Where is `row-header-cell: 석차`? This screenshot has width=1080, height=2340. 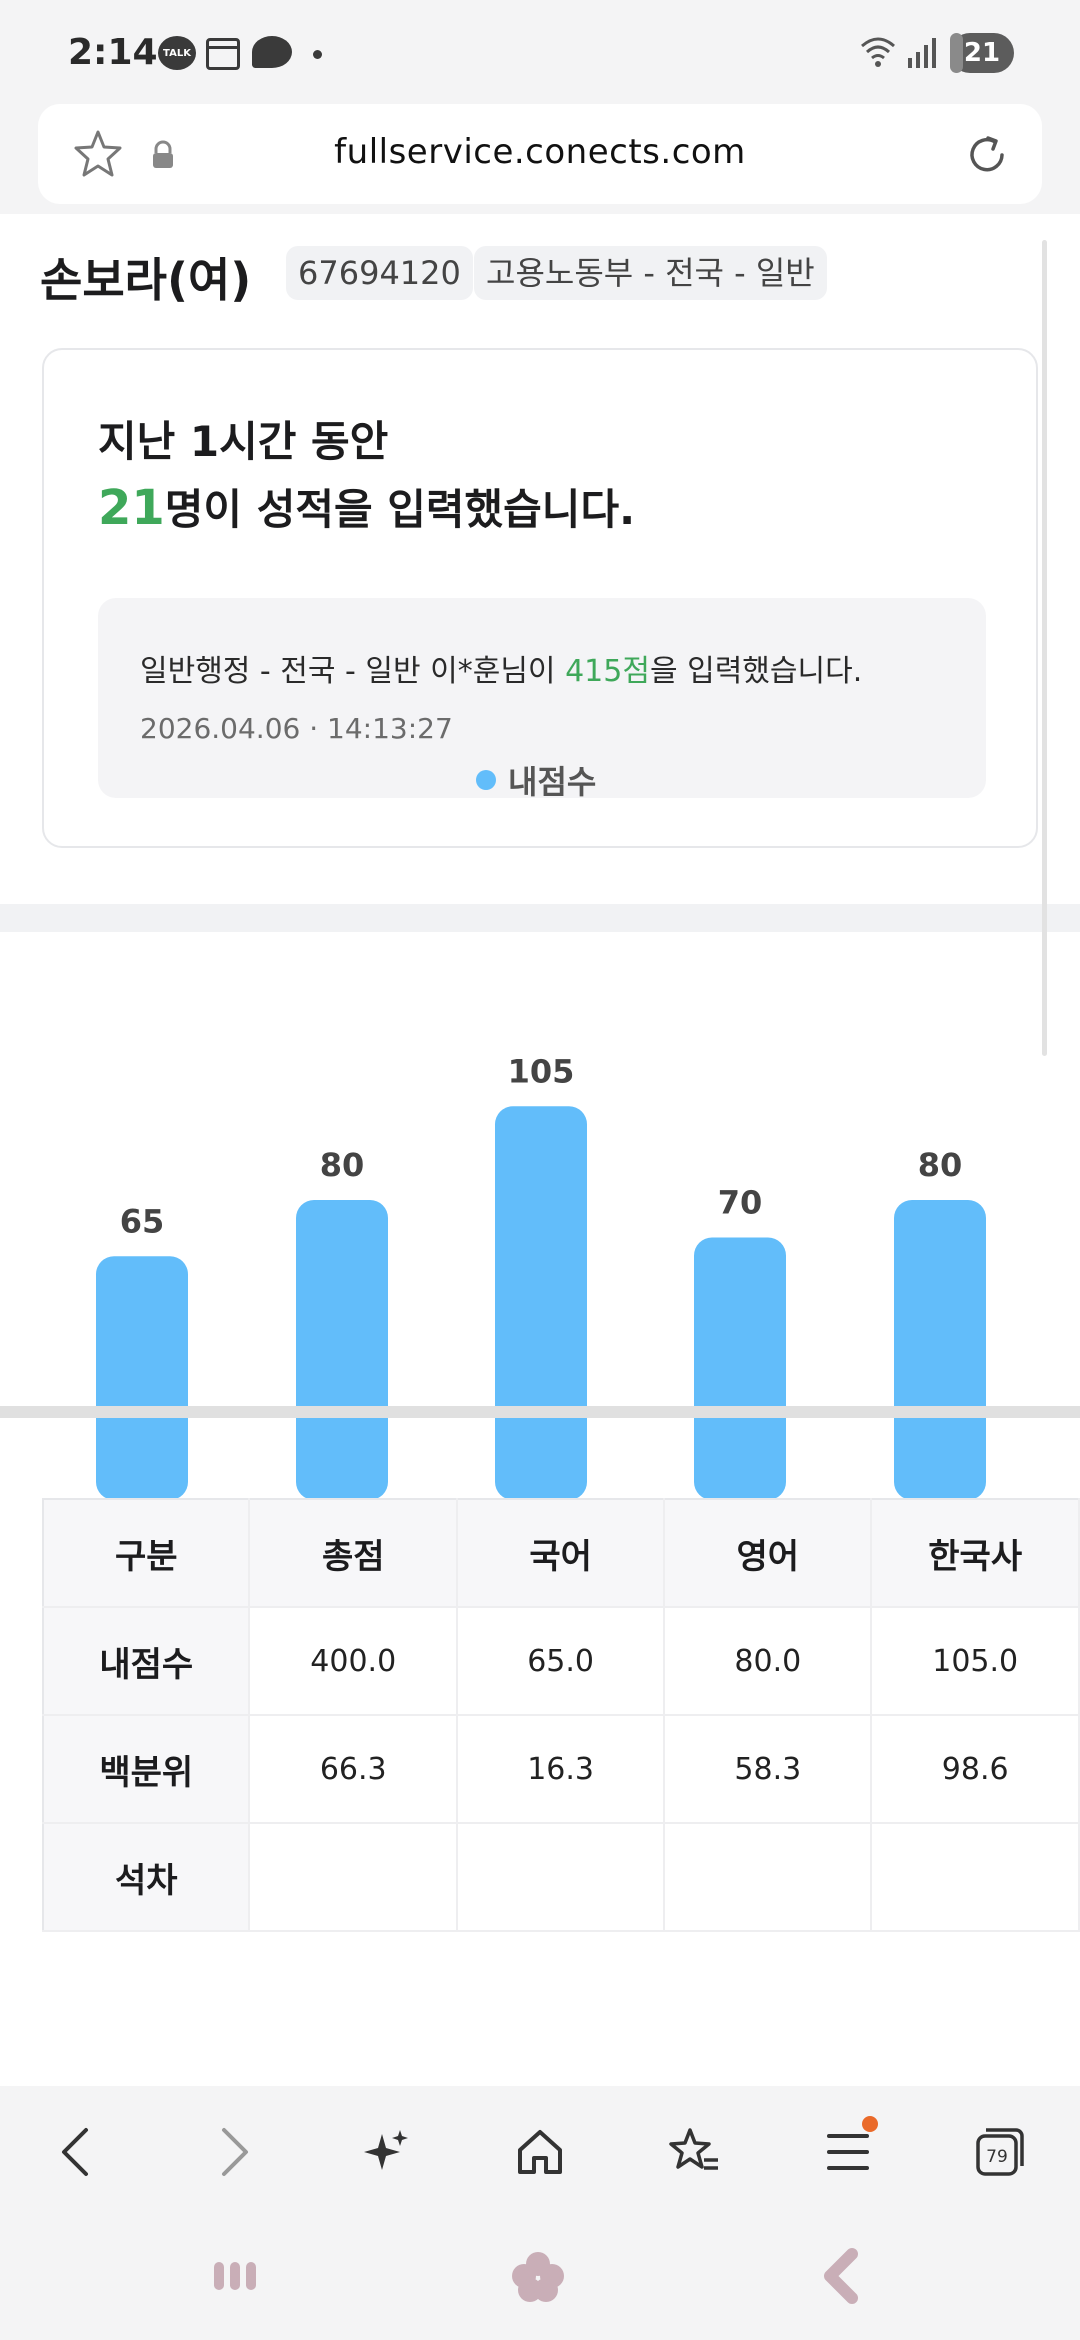 row-header-cell: 석차 is located at coordinates (147, 1877).